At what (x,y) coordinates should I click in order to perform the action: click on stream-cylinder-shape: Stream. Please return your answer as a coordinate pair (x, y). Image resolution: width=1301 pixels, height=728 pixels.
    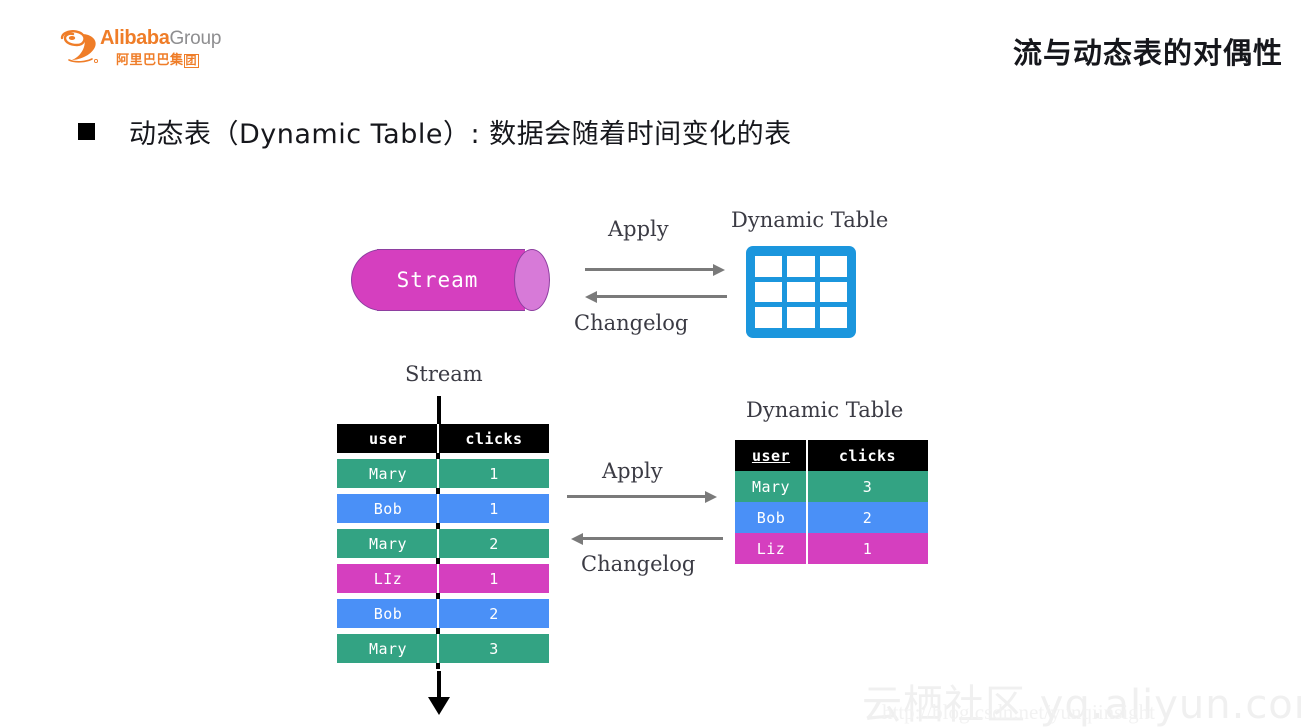
    Looking at the image, I should click on (450, 280).